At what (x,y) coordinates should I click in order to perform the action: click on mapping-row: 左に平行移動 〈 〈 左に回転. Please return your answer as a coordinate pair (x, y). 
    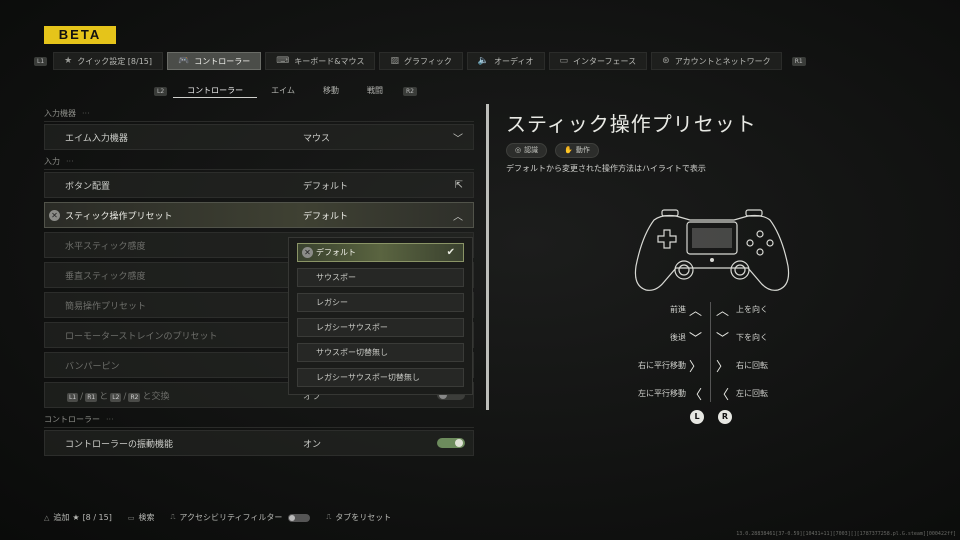
    Looking at the image, I should click on (705, 400).